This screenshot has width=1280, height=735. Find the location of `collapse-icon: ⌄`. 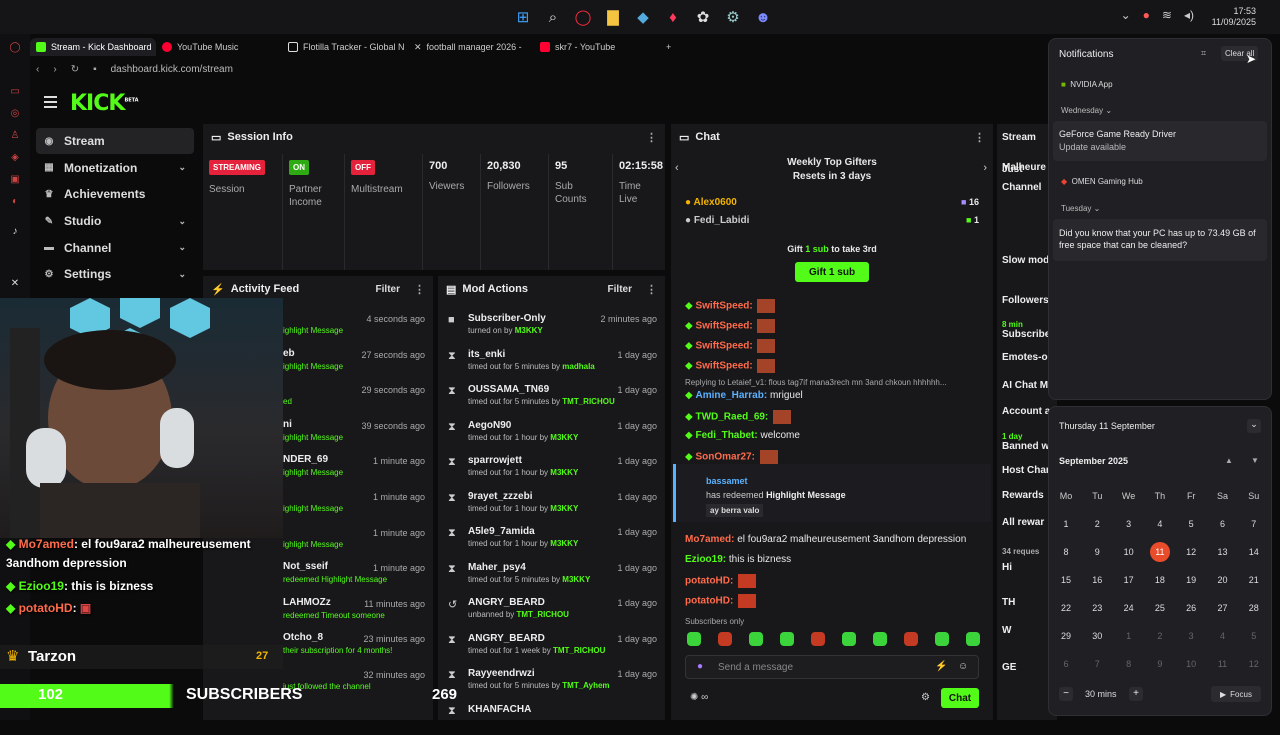

collapse-icon: ⌄ is located at coordinates (1254, 426).